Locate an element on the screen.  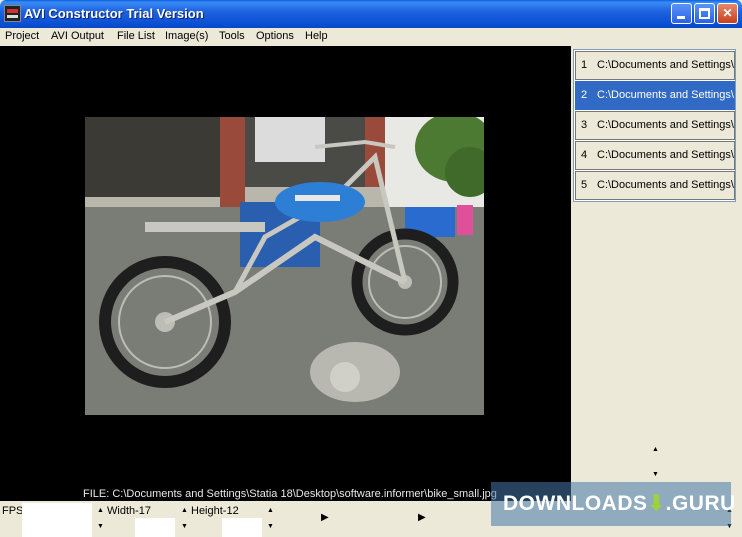
width-spin-down-icon: ▼ is located at coordinates (184, 526).